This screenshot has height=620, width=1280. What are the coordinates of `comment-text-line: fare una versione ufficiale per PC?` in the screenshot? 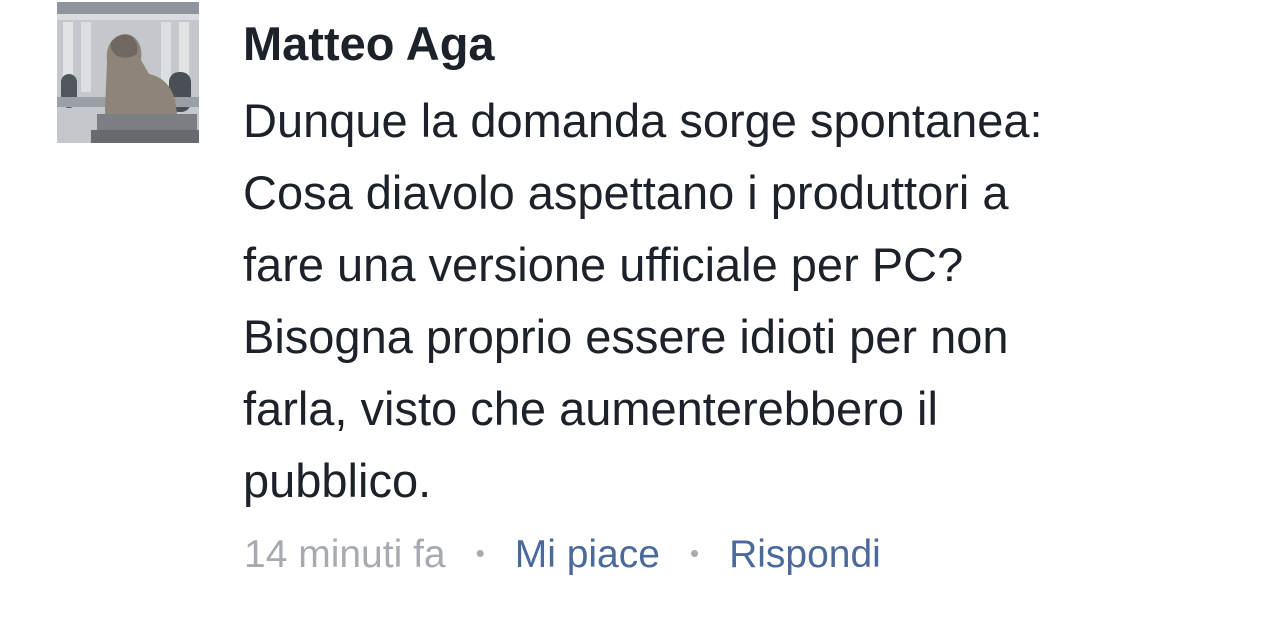 It's located at (603, 264).